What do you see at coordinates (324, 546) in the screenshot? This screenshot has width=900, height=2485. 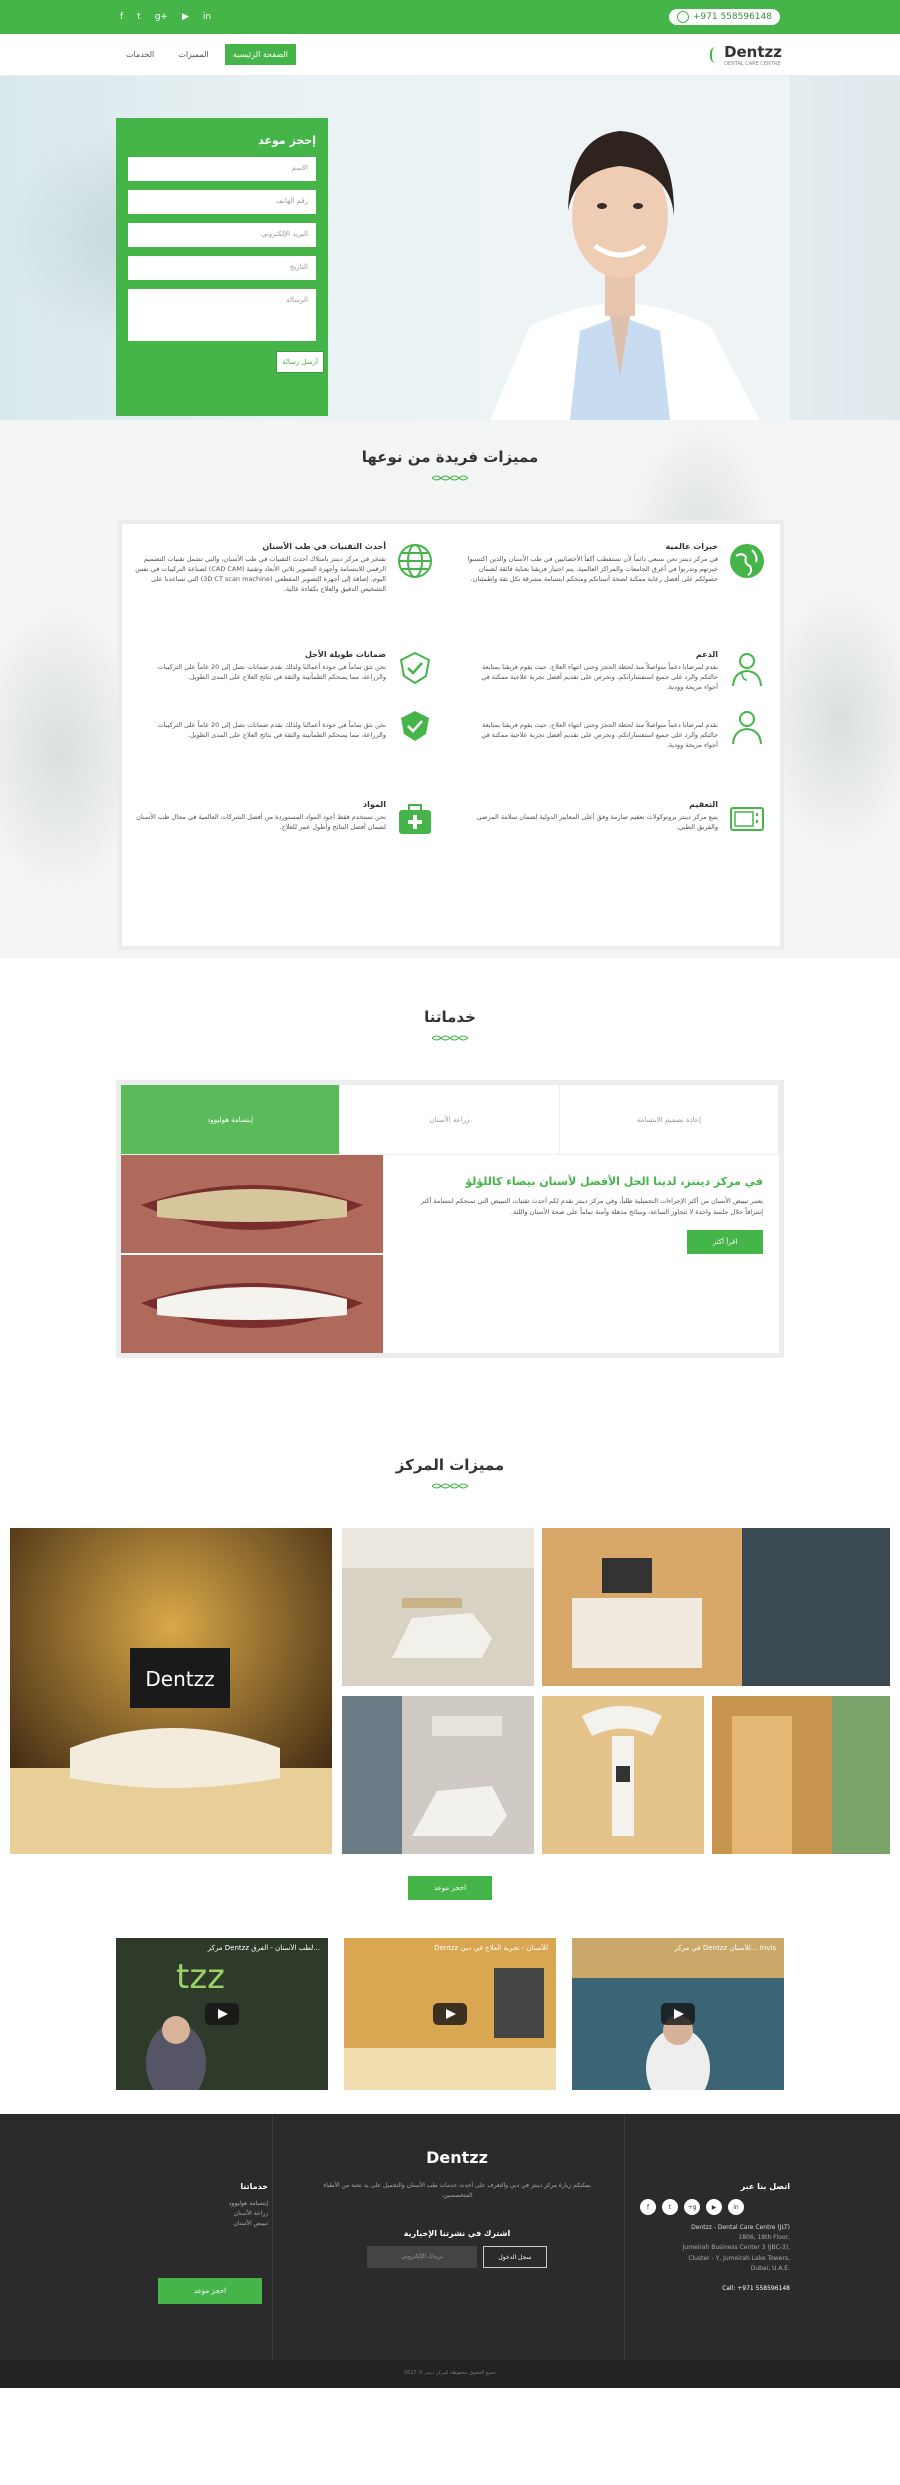 I see `feature-title: أحدث التقنيات في طب الأسنان` at bounding box center [324, 546].